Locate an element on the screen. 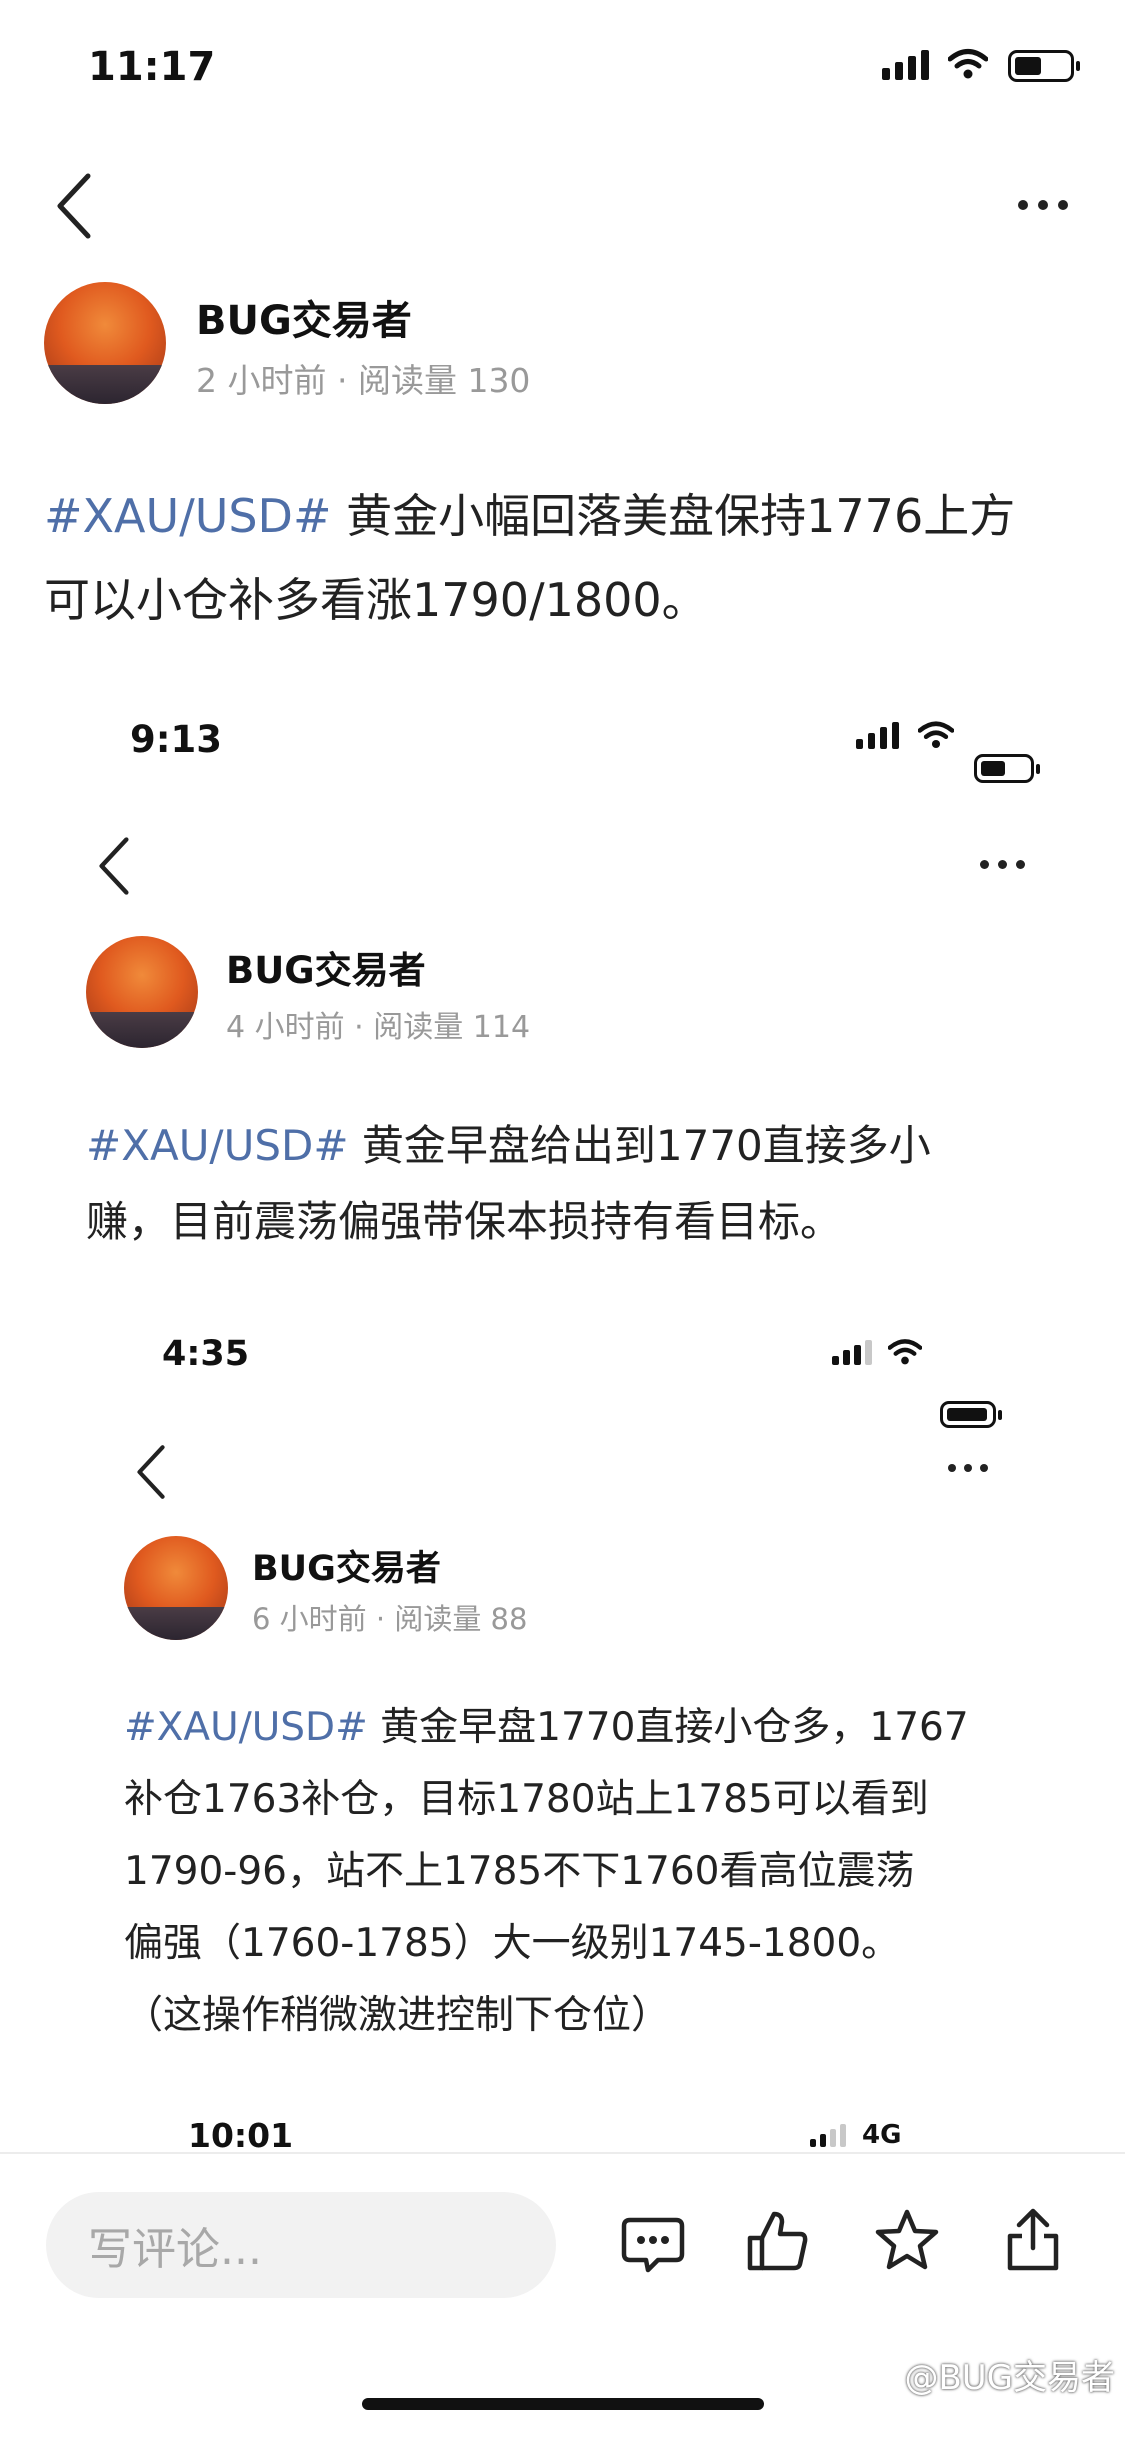 This screenshot has width=1125, height=2438. post-meta: 4 小时前 · 阅读量 114 is located at coordinates (378, 1027).